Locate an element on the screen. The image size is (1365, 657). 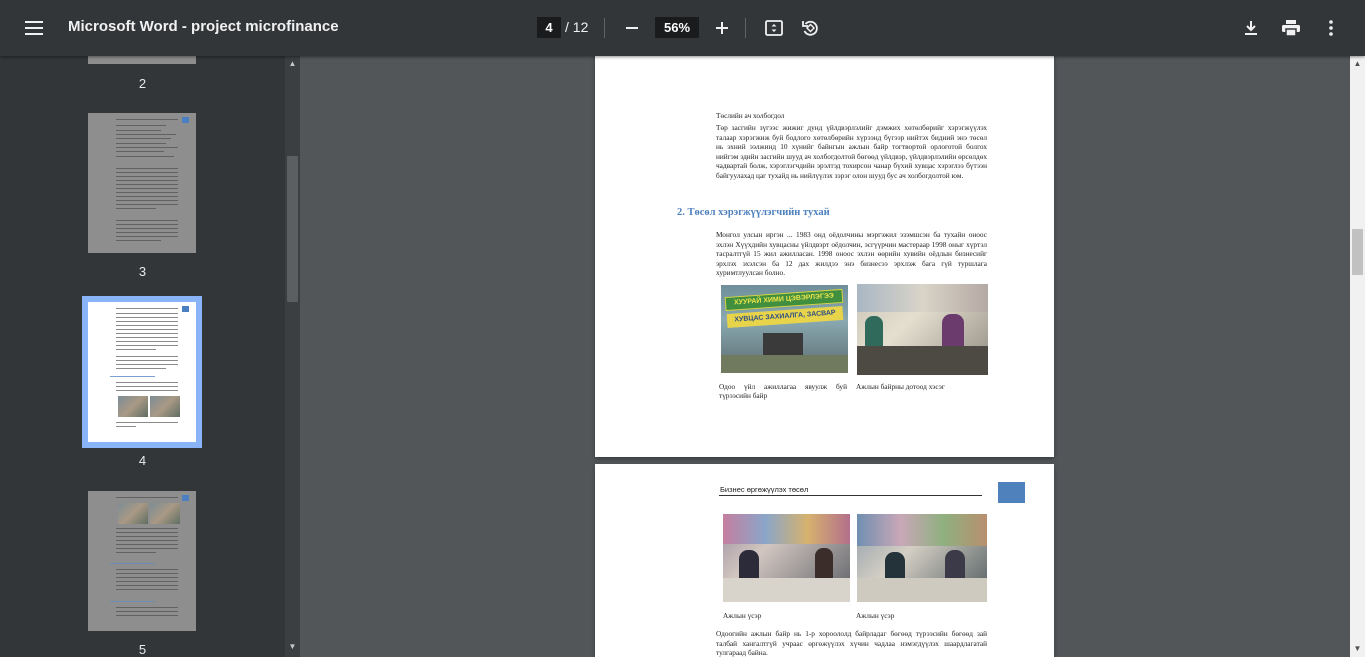
sidebar-scroll-up-arrow: ▲ is located at coordinates (292, 64).